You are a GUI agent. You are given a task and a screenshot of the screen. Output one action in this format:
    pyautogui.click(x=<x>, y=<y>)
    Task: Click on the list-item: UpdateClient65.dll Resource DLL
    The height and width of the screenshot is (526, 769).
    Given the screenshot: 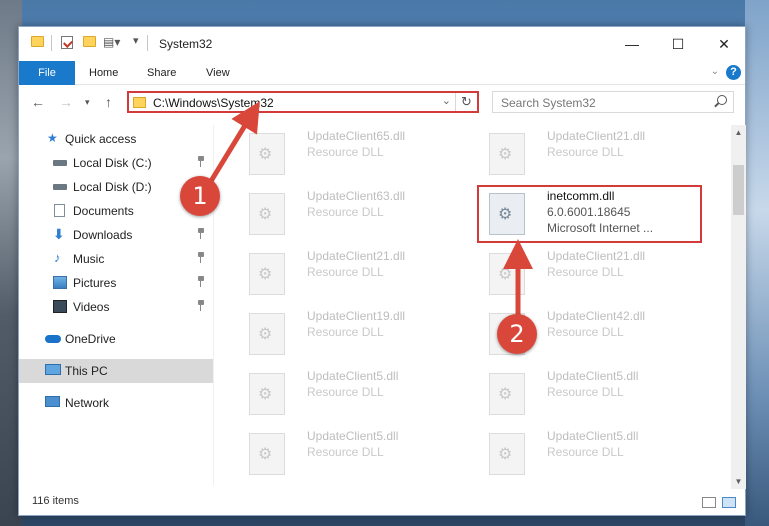 What is the action you would take?
    pyautogui.click(x=358, y=153)
    